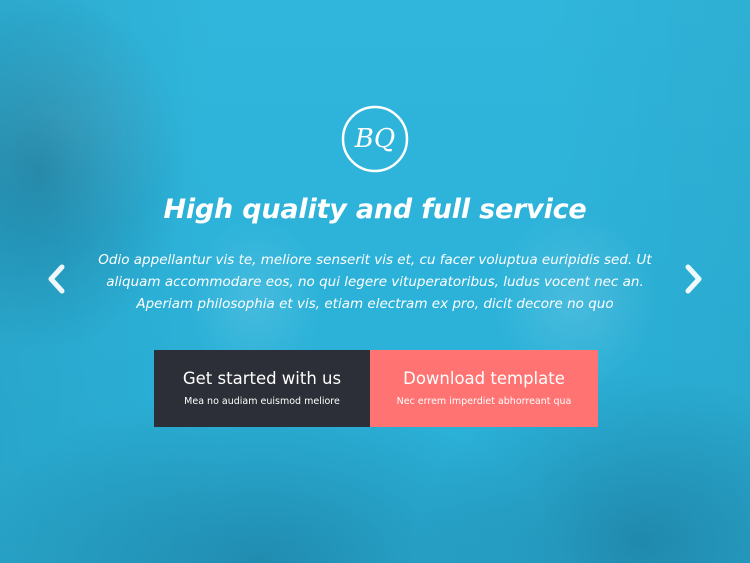  I want to click on slider-next-button, so click(694, 279).